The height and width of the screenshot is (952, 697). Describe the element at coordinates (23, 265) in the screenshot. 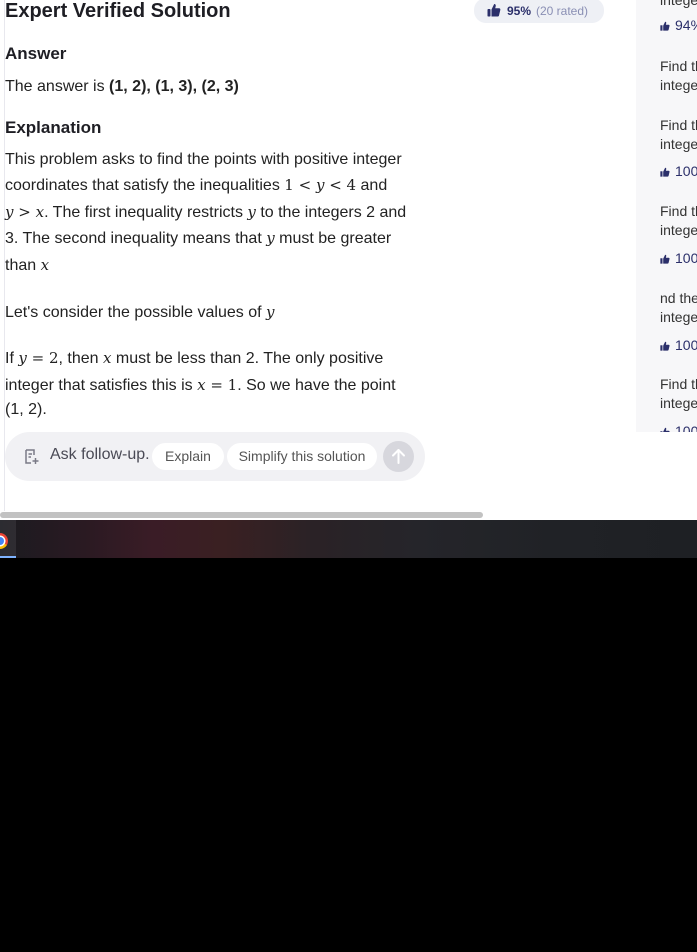

I see `explanation-text: than` at that location.